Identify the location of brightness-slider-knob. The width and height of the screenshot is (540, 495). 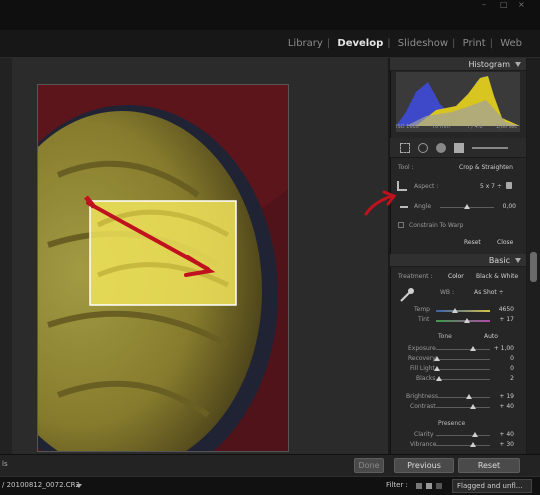
(469, 396).